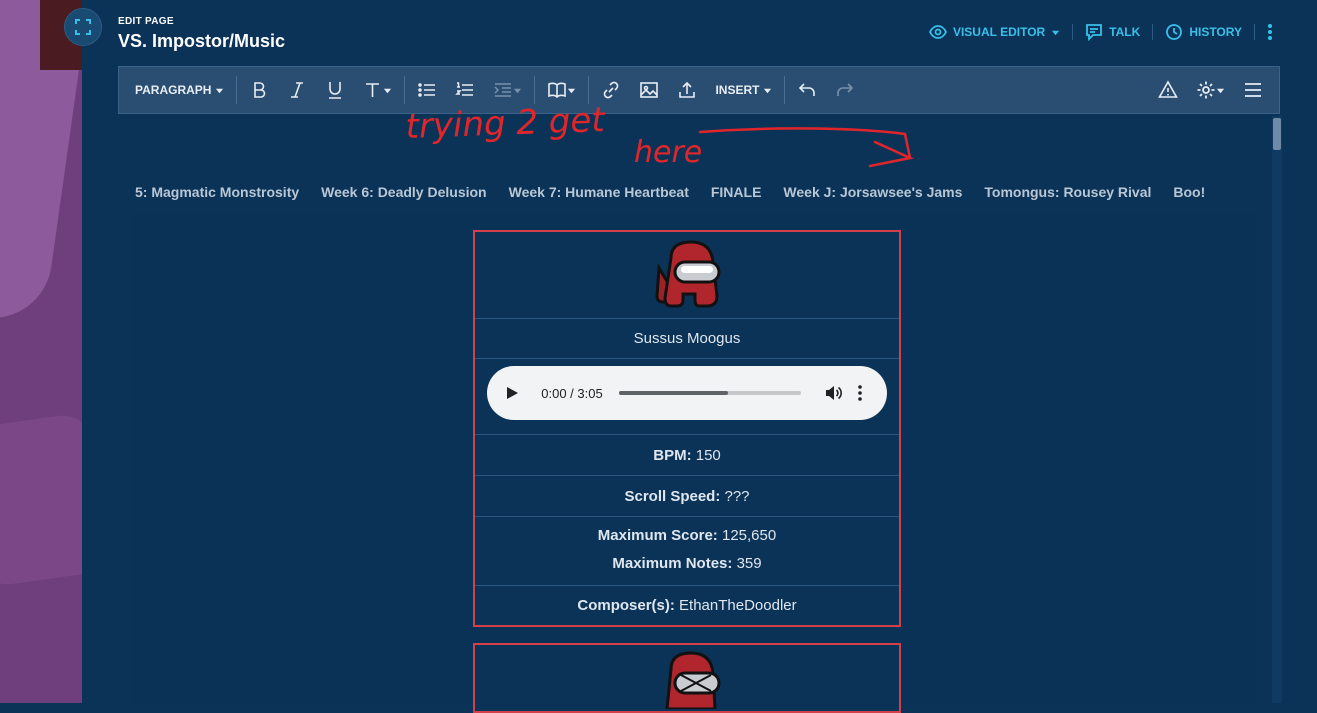  What do you see at coordinates (403, 192) in the screenshot?
I see `tab-item: Week 6: Deadly Delusion` at bounding box center [403, 192].